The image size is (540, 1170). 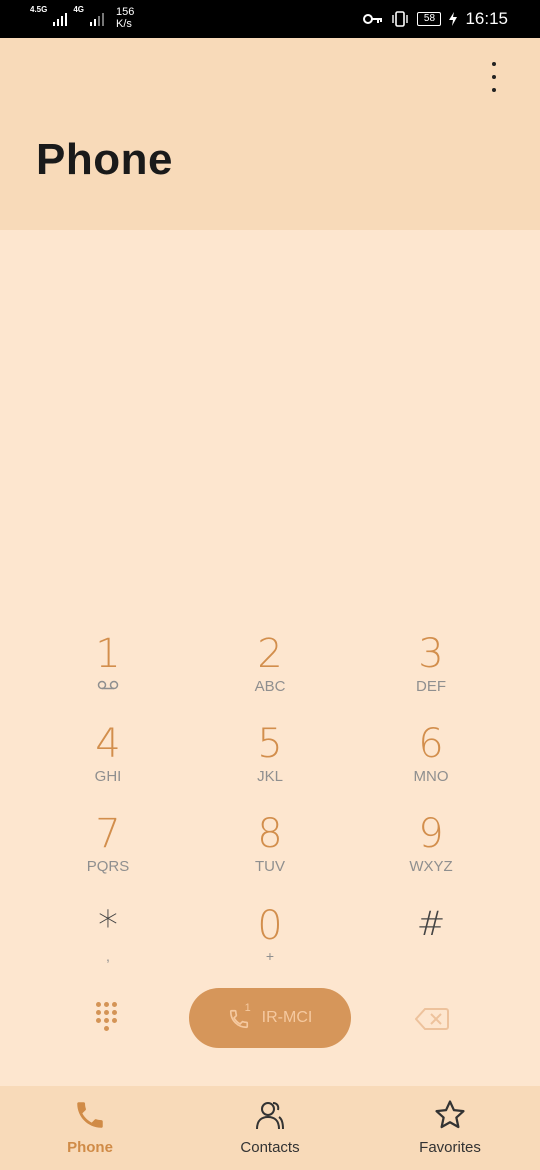 What do you see at coordinates (494, 81) in the screenshot?
I see `more-options-icon` at bounding box center [494, 81].